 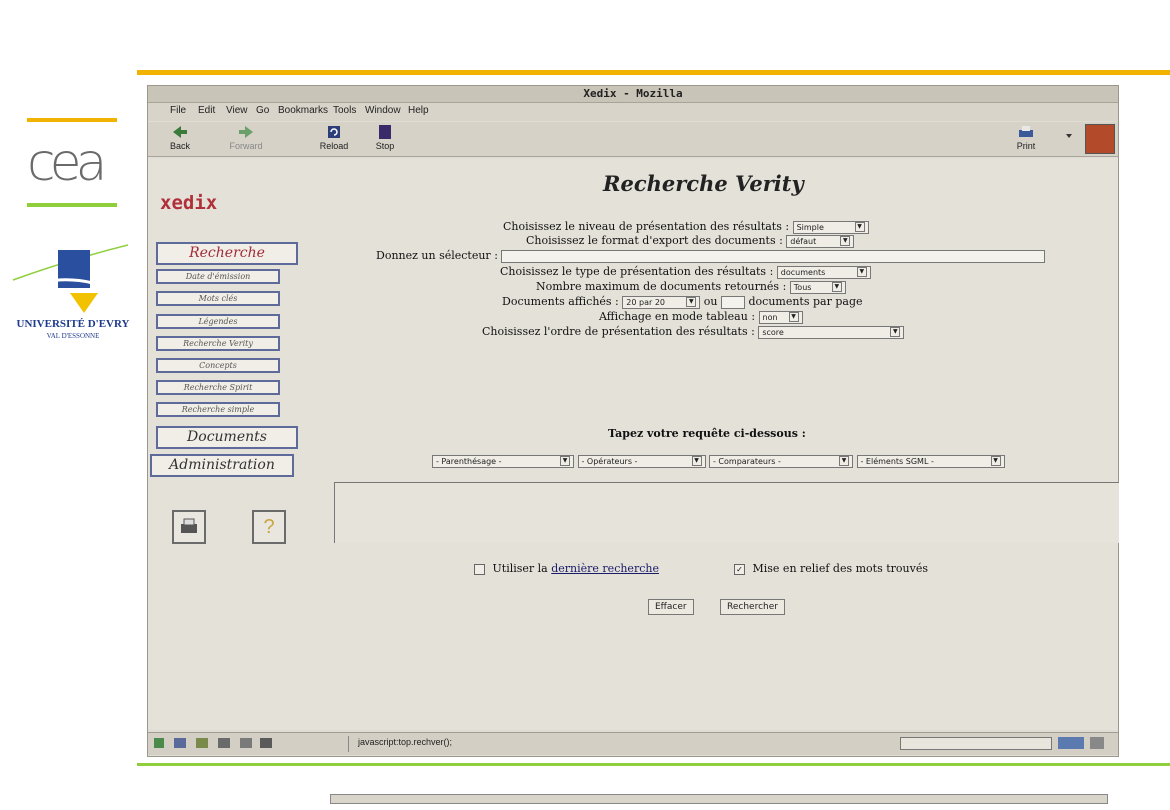 I want to click on effacer-button: Effacer, so click(x=671, y=607).